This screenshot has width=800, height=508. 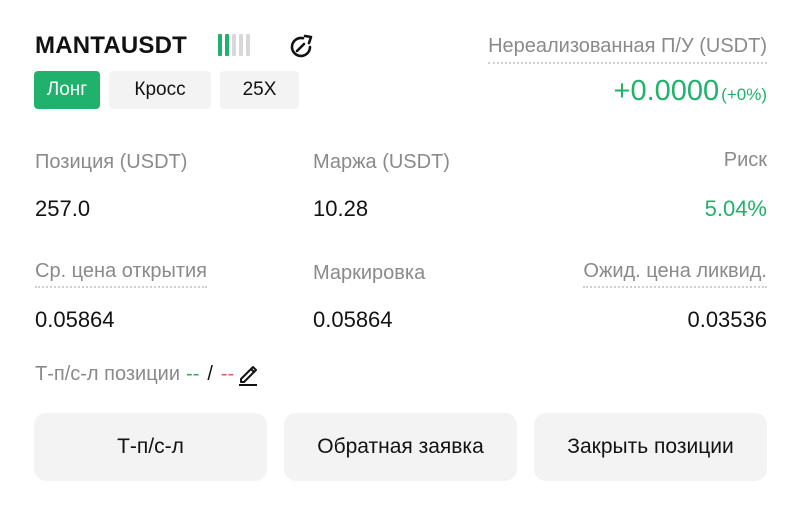 What do you see at coordinates (121, 273) in the screenshot?
I see `entry-price-label: Ср. цена открытия` at bounding box center [121, 273].